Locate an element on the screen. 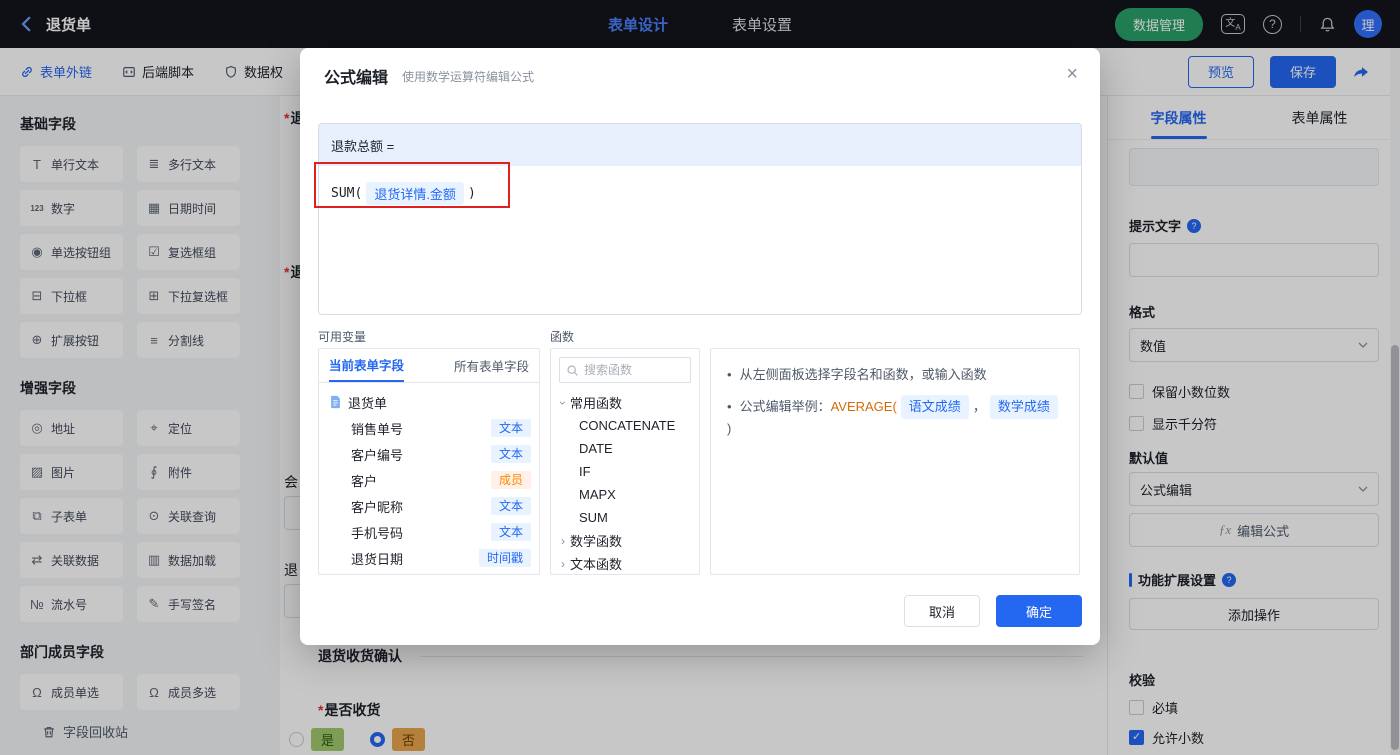  function-search-box is located at coordinates (625, 370).